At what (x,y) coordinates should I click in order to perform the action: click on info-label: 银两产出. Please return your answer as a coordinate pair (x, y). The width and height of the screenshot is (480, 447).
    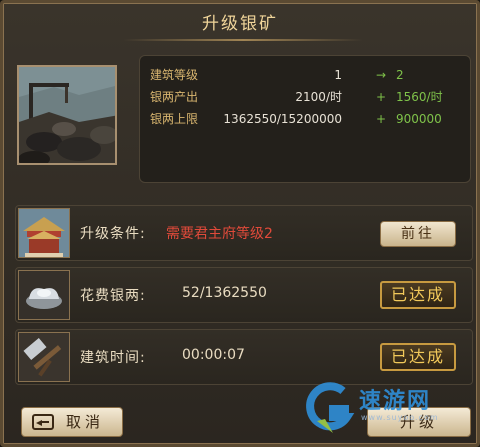
    Looking at the image, I should click on (174, 97).